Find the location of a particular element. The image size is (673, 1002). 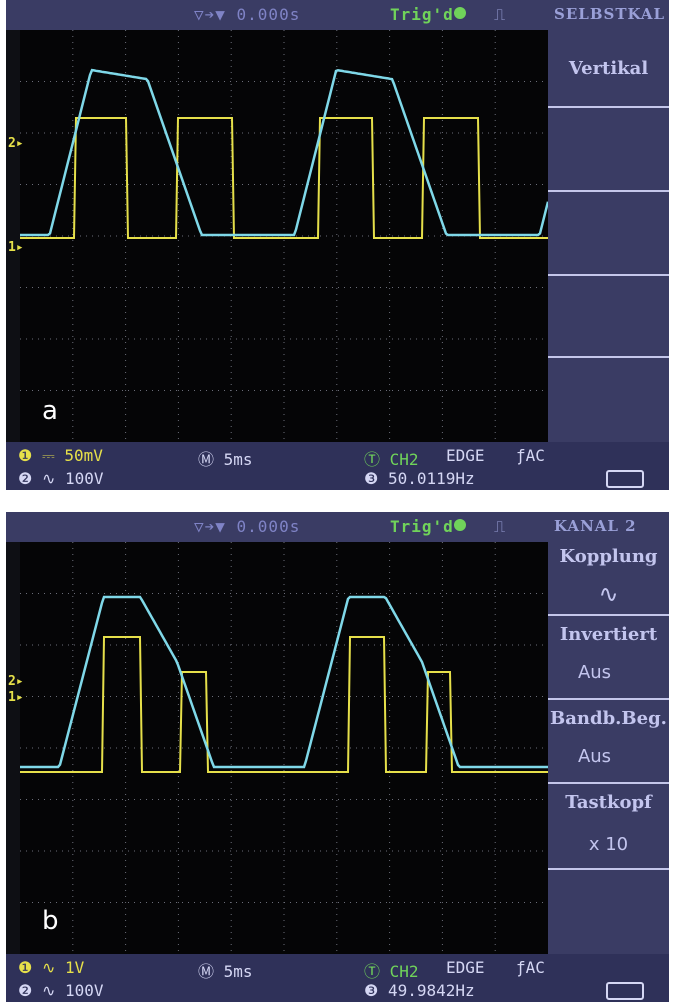

frequency-readout: ❸ 49.9842Hz is located at coordinates (419, 990).